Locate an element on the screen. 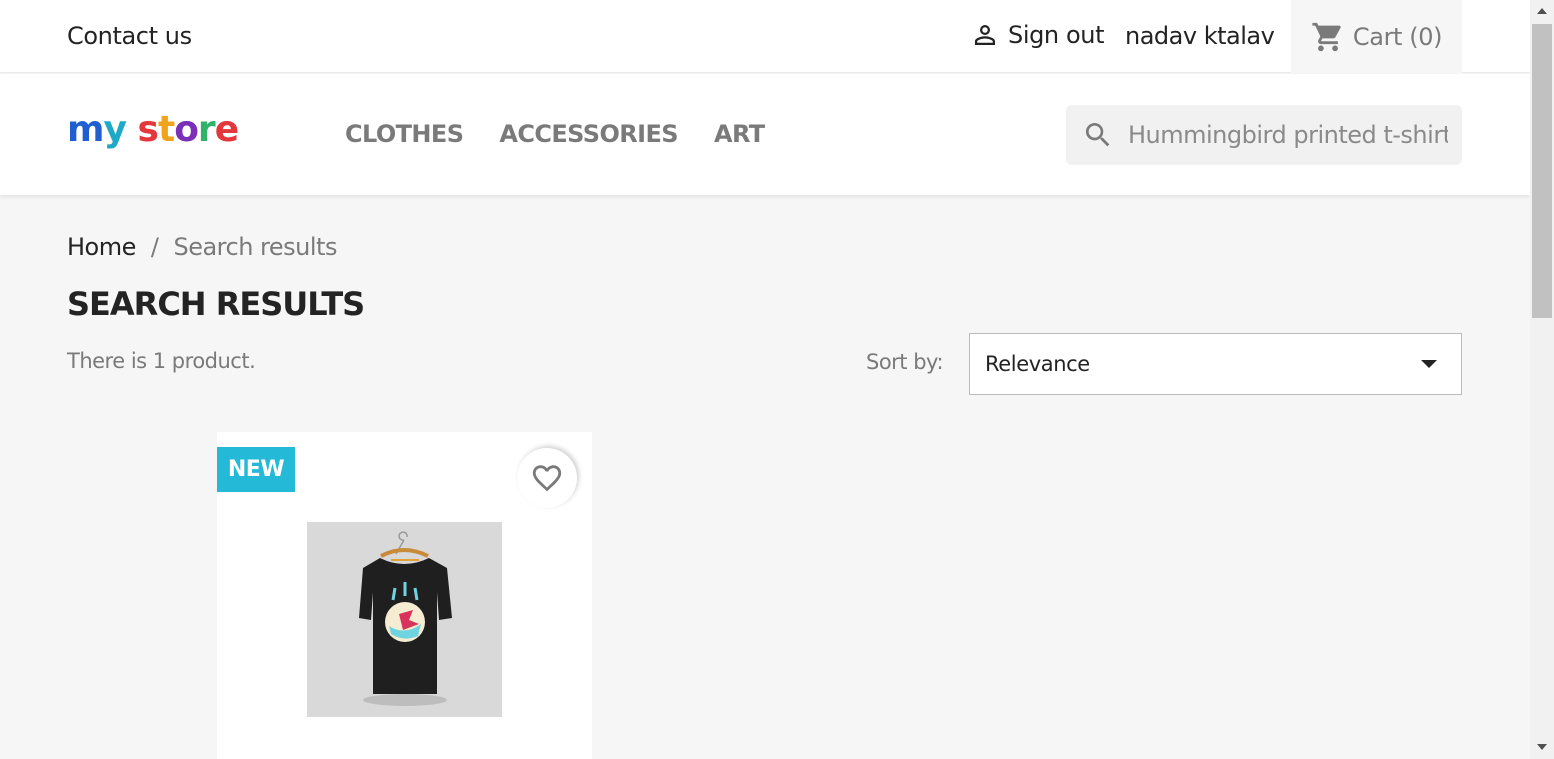 The height and width of the screenshot is (759, 1554). main-nav: CLOTHES ACCESSORIES ART is located at coordinates (555, 134).